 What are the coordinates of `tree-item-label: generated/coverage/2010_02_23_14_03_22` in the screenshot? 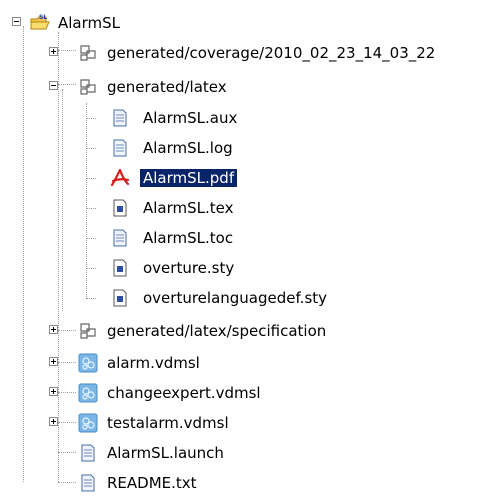 It's located at (271, 53).